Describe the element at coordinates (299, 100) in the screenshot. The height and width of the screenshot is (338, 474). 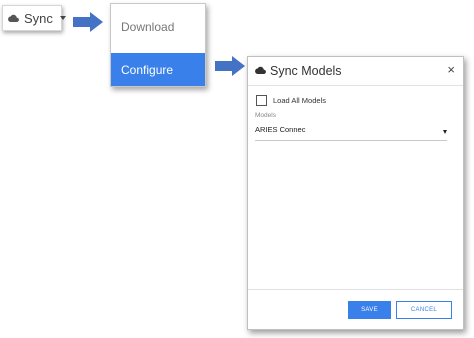
I see `load-all-models-label: Load All Models` at that location.